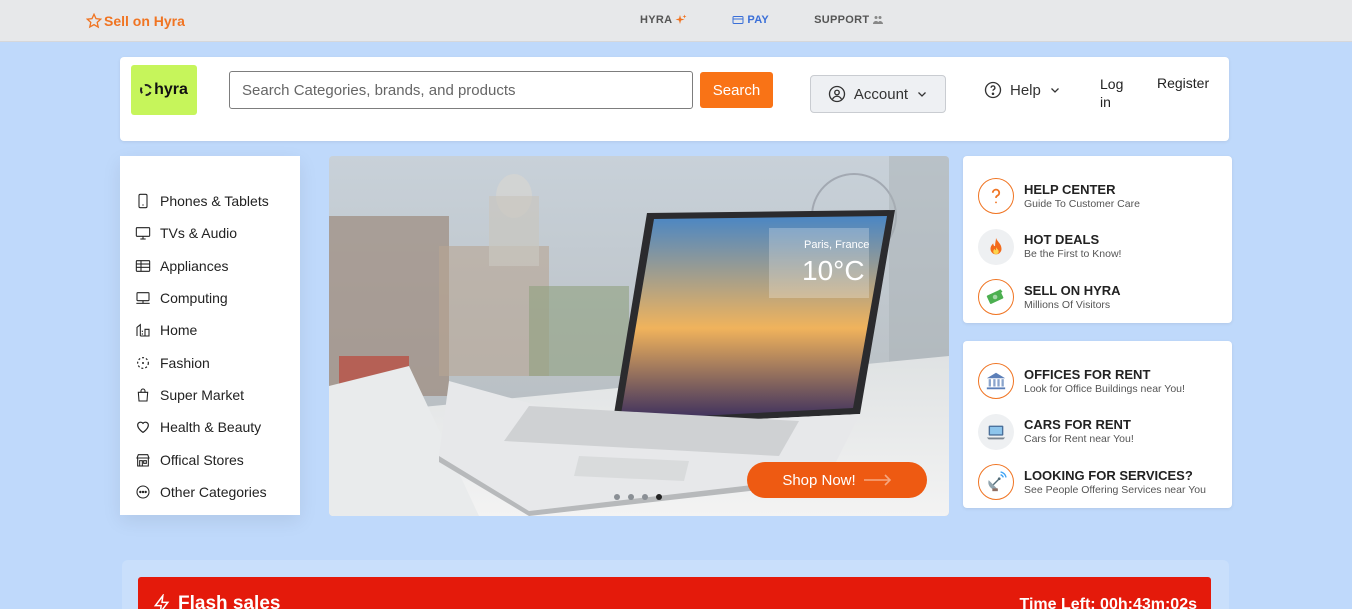  Describe the element at coordinates (143, 427) in the screenshot. I see `heart-icon` at that location.